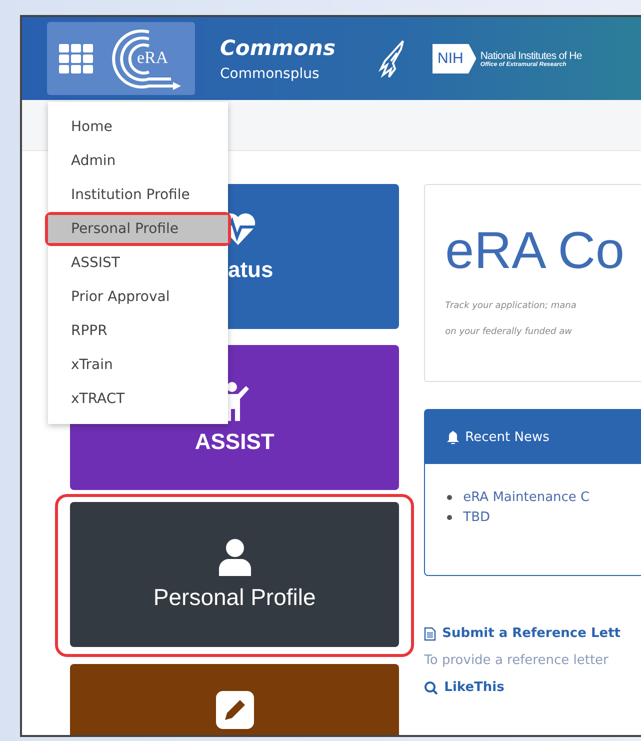  Describe the element at coordinates (234, 597) in the screenshot. I see `tile-label: Personal Profile` at that location.